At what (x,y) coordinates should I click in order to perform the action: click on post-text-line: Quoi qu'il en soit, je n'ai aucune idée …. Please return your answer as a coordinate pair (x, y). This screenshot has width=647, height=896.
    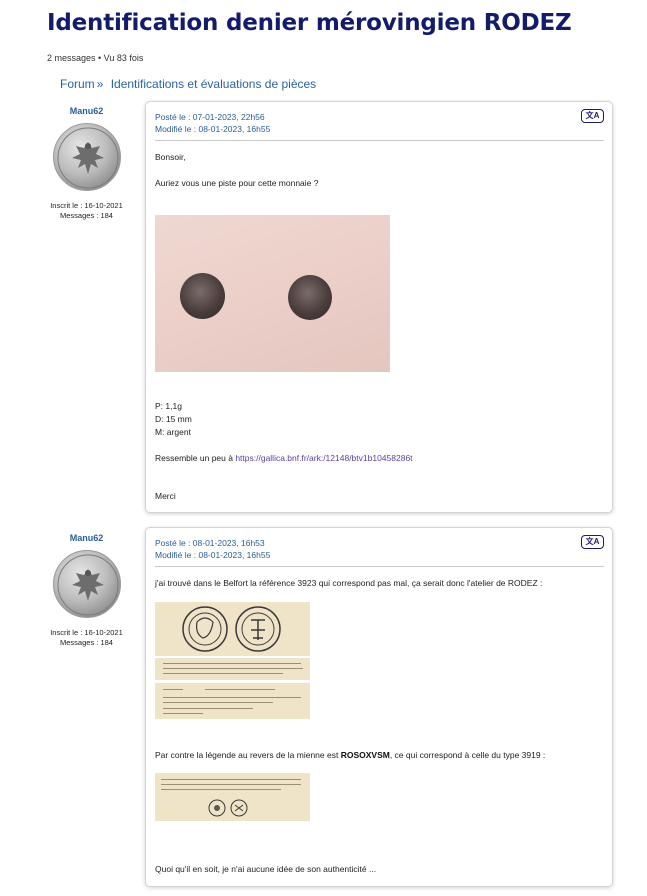
    Looking at the image, I should click on (266, 869).